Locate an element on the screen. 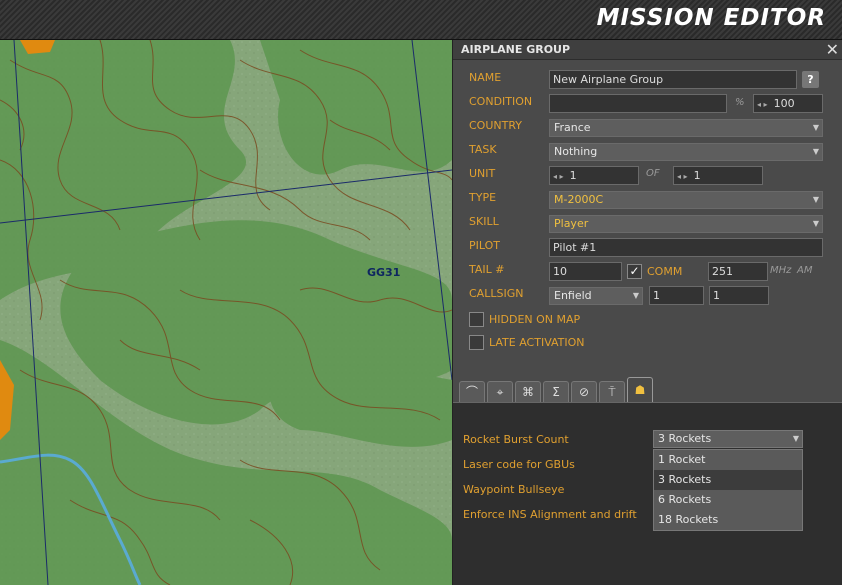 This screenshot has height=585, width=842. callsign-label: CALLSIGN is located at coordinates (496, 293).